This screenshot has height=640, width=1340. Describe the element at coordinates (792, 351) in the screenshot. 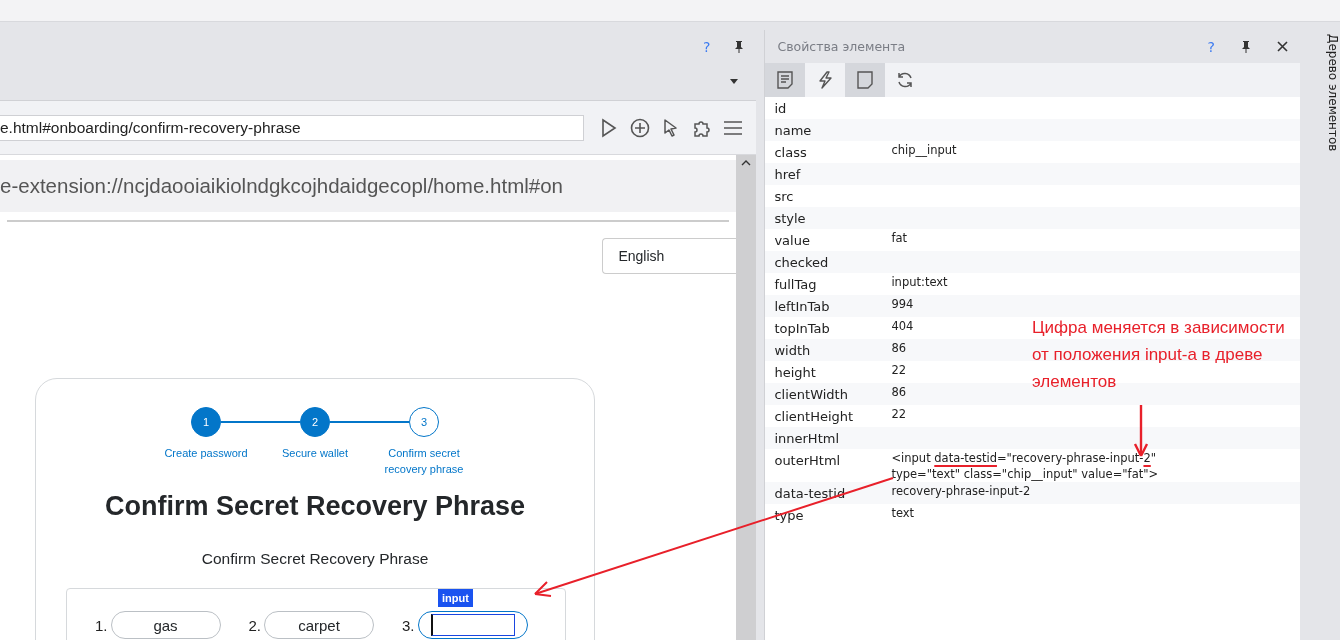

I see `property-name: width` at that location.